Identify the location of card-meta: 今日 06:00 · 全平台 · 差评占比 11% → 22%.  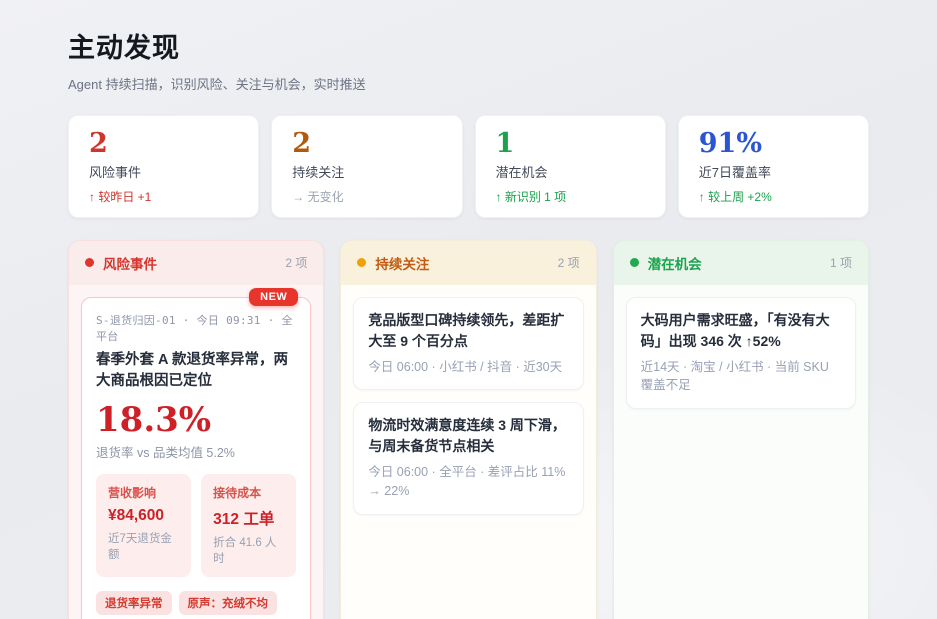
(467, 482).